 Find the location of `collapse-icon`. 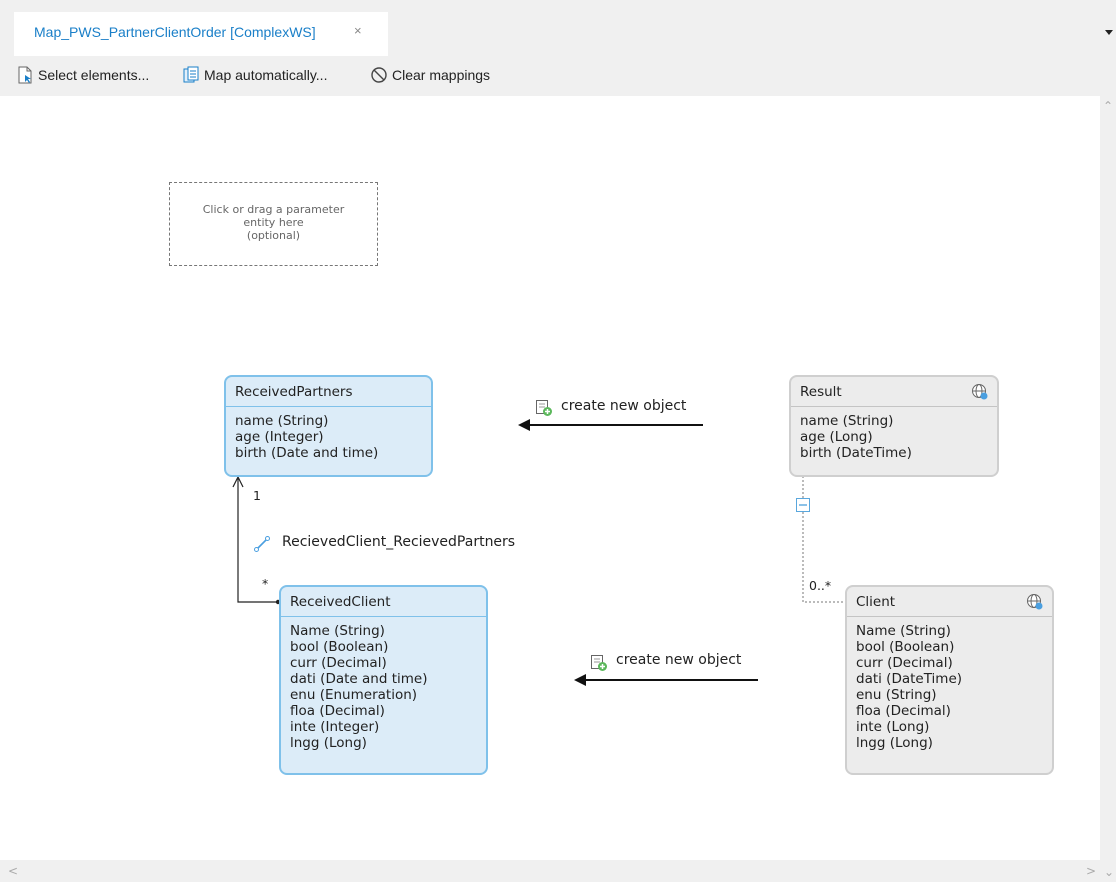

collapse-icon is located at coordinates (803, 505).